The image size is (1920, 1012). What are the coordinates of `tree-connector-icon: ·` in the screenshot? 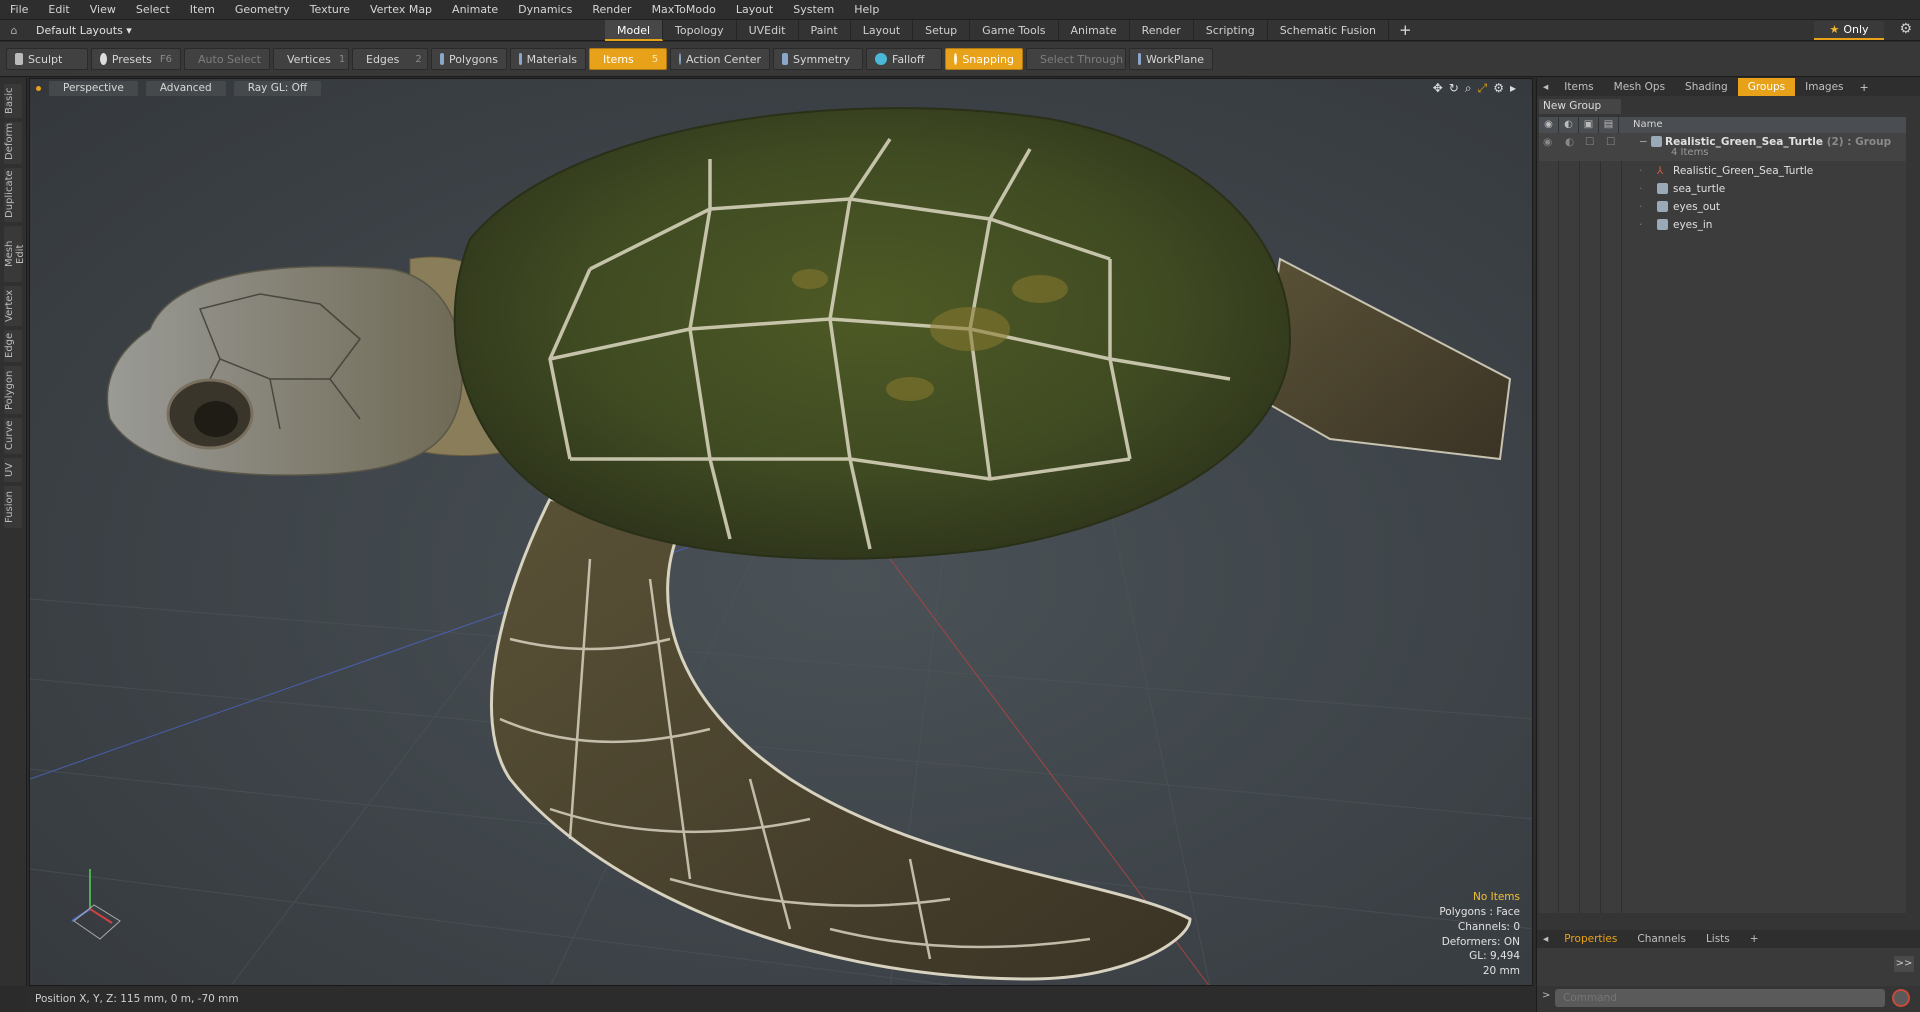 It's located at (1641, 207).